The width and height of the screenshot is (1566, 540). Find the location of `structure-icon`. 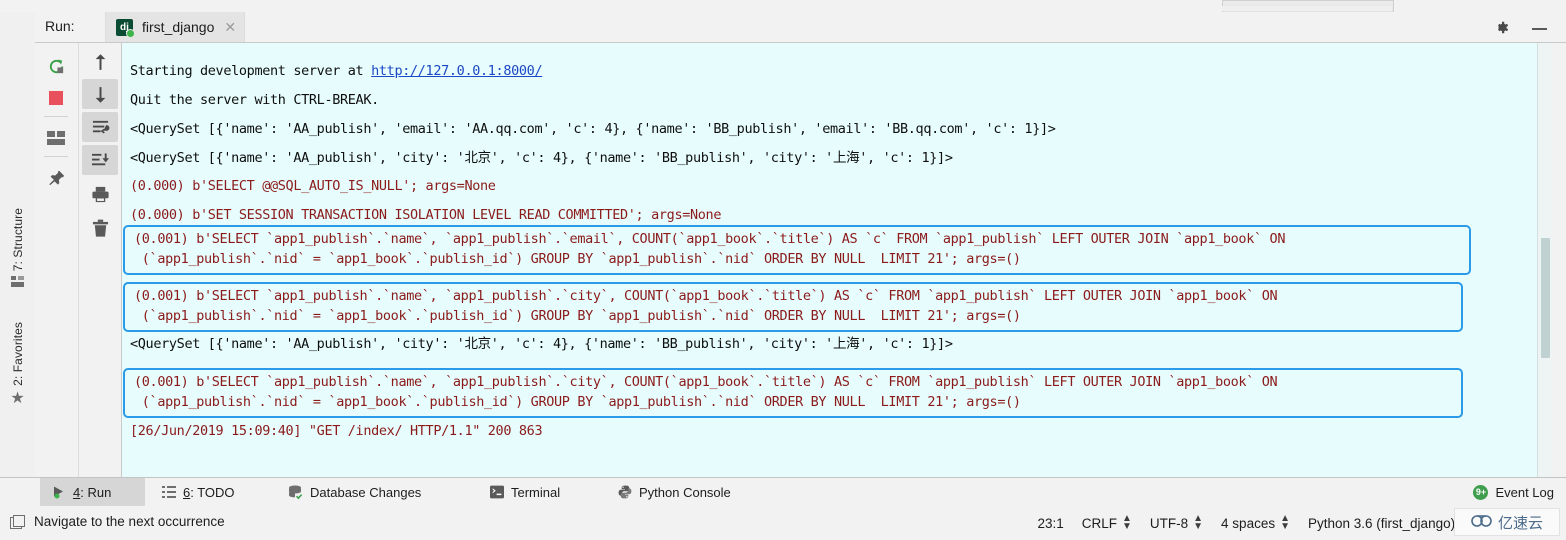

structure-icon is located at coordinates (17, 282).